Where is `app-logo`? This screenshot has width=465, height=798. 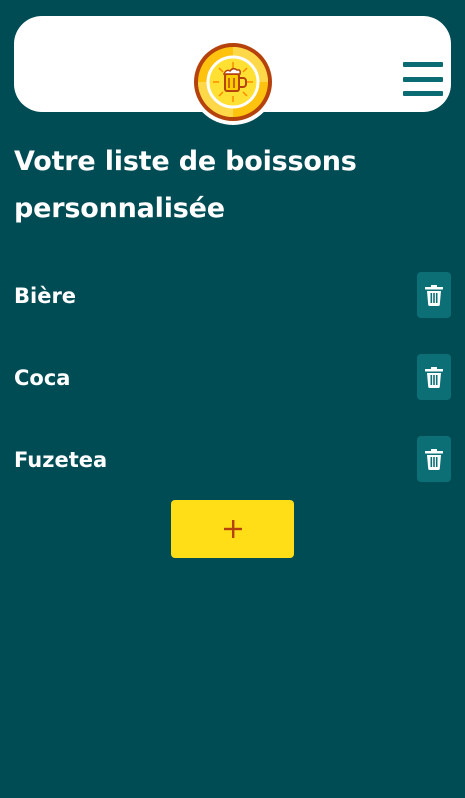
app-logo is located at coordinates (233, 82).